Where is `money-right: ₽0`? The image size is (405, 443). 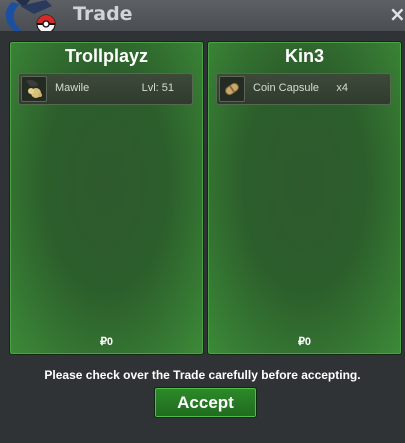 money-right: ₽0 is located at coordinates (304, 342).